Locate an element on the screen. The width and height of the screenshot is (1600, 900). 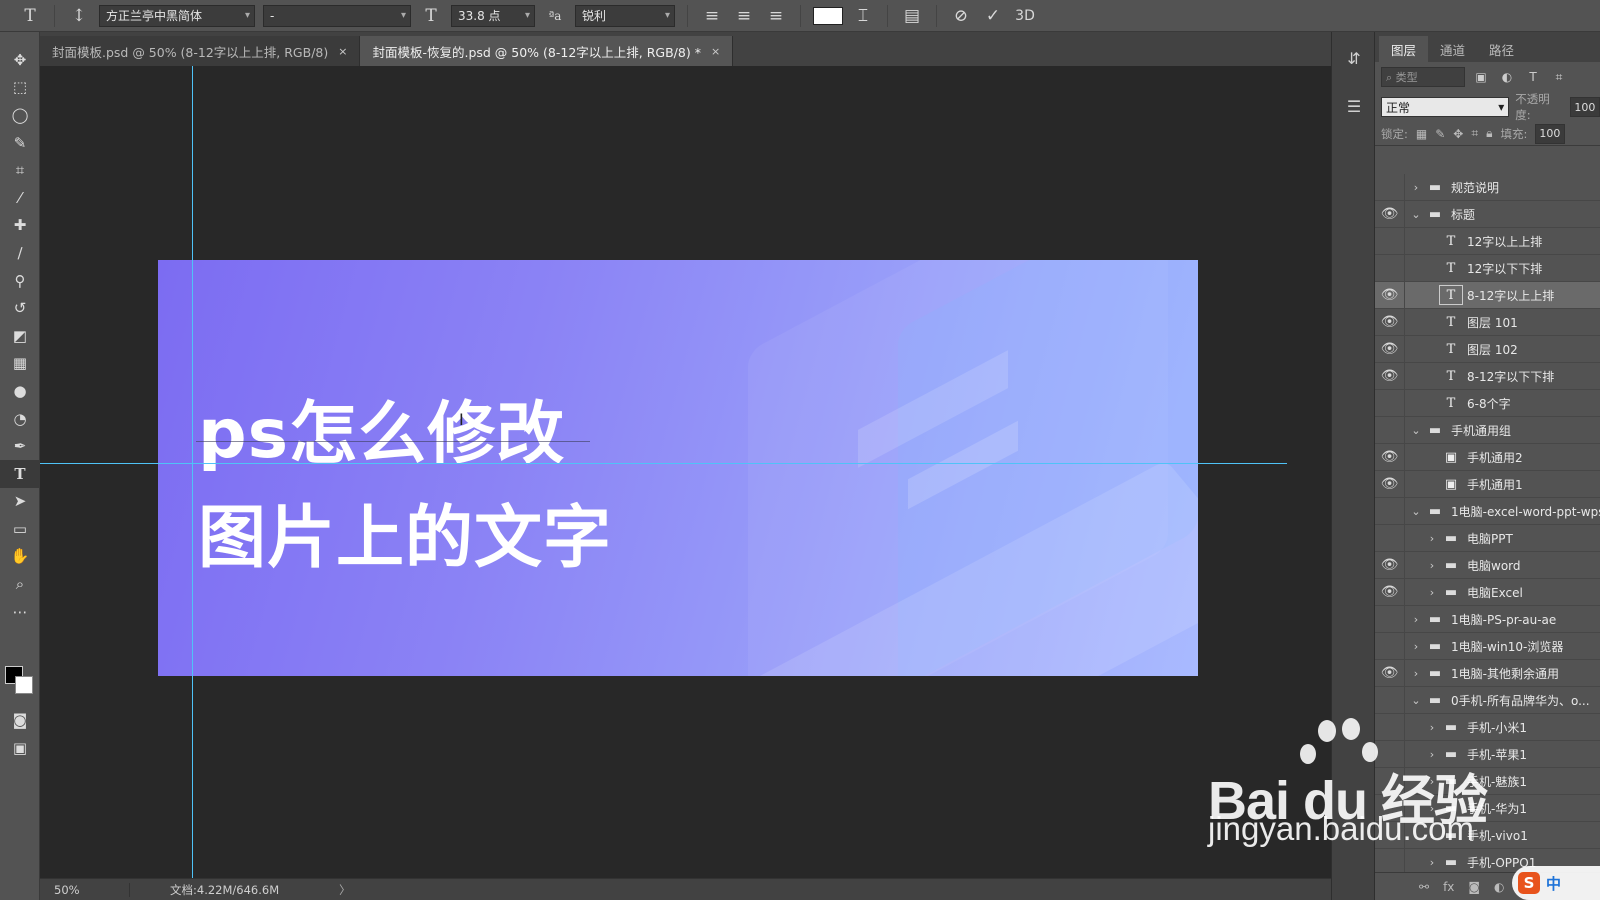
brush-tool-icon: ∕ is located at coordinates (20, 253).